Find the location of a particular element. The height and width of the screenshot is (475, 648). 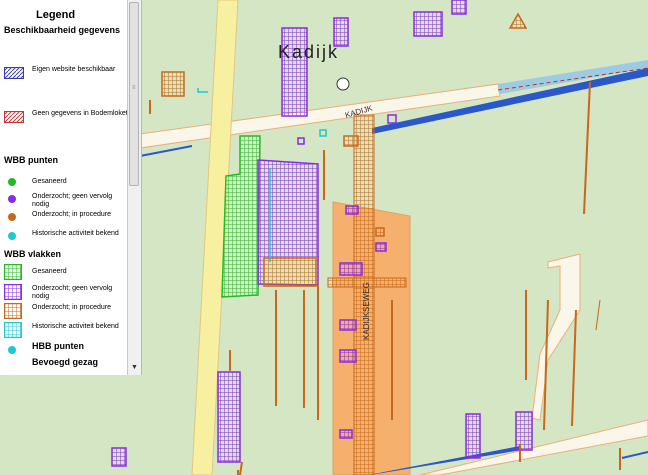

point-no-followup-icon is located at coordinates (12, 199).